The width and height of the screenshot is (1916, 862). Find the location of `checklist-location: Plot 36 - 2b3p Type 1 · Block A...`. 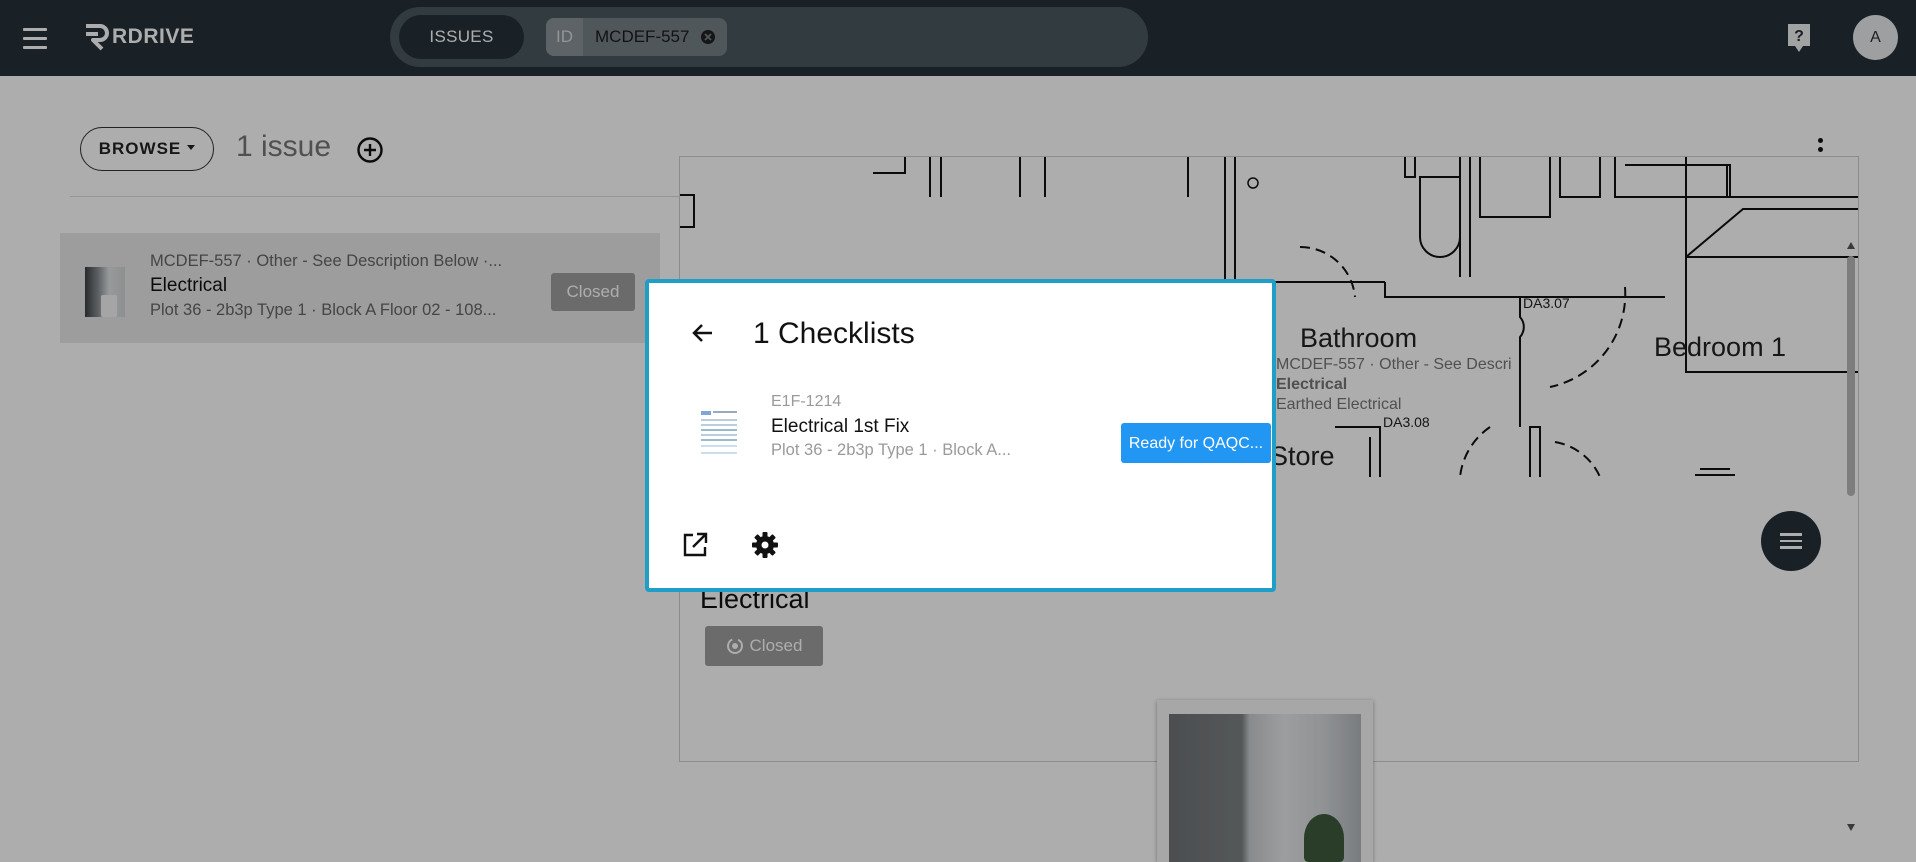

checklist-location: Plot 36 - 2b3p Type 1 · Block A... is located at coordinates (891, 450).